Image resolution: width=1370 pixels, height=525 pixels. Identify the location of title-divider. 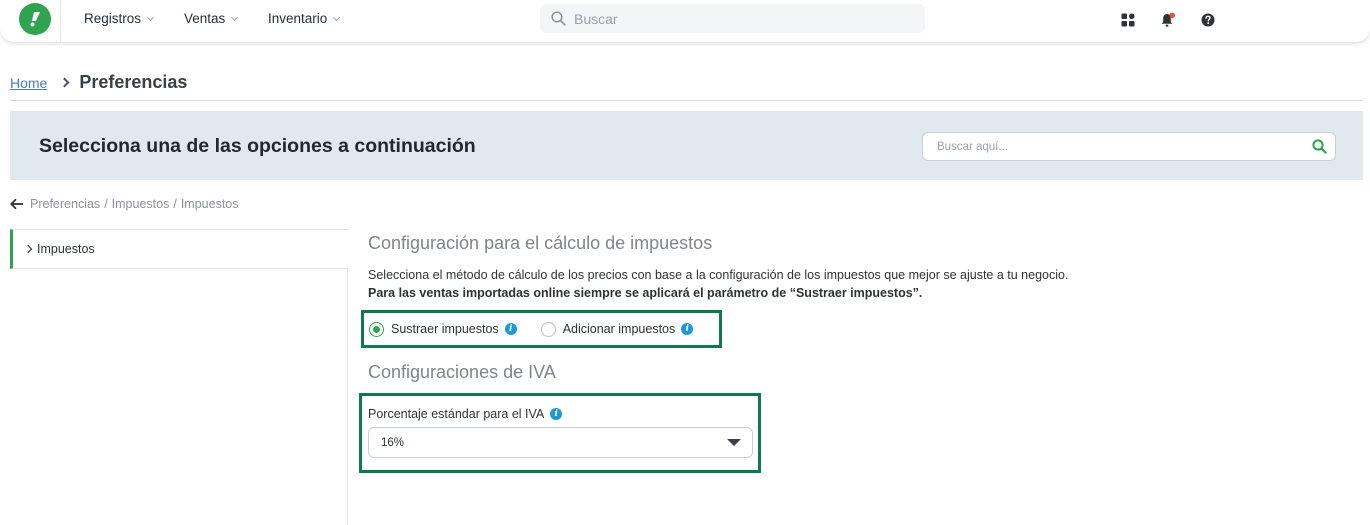
(686, 100).